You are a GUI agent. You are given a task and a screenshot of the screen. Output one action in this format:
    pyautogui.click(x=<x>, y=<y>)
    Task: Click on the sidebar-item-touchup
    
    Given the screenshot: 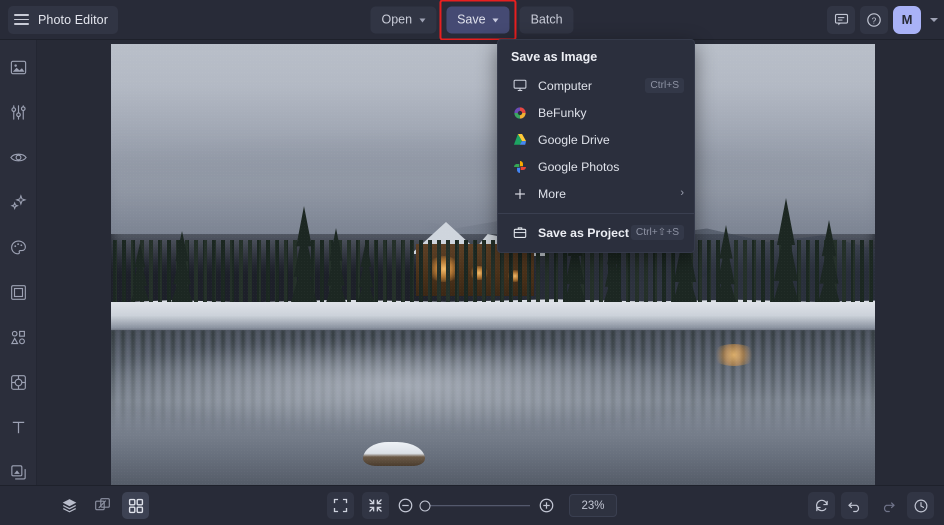 What is the action you would take?
    pyautogui.click(x=18, y=157)
    